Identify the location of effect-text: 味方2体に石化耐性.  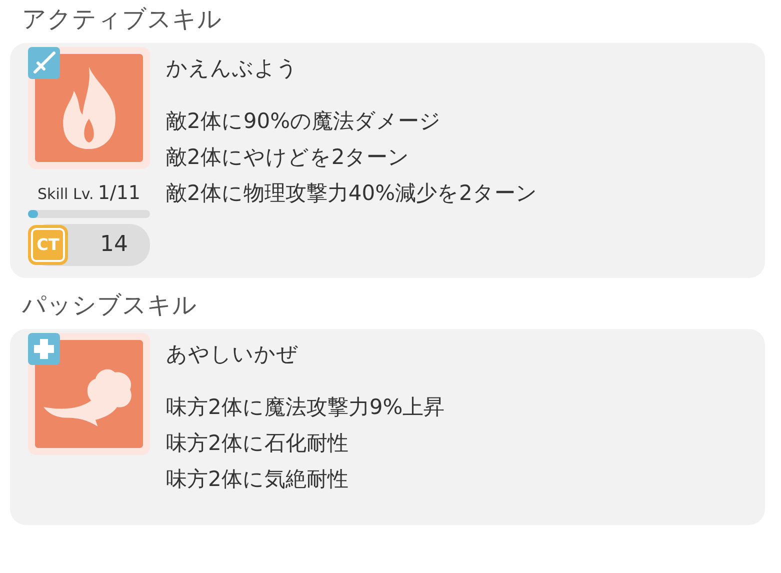
(258, 443).